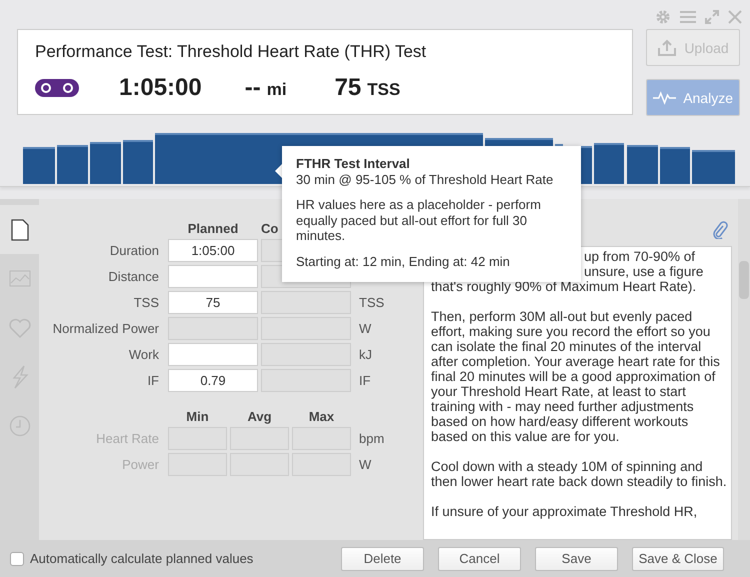  What do you see at coordinates (353, 163) in the screenshot?
I see `tooltip-title: FTHR Test Interval` at bounding box center [353, 163].